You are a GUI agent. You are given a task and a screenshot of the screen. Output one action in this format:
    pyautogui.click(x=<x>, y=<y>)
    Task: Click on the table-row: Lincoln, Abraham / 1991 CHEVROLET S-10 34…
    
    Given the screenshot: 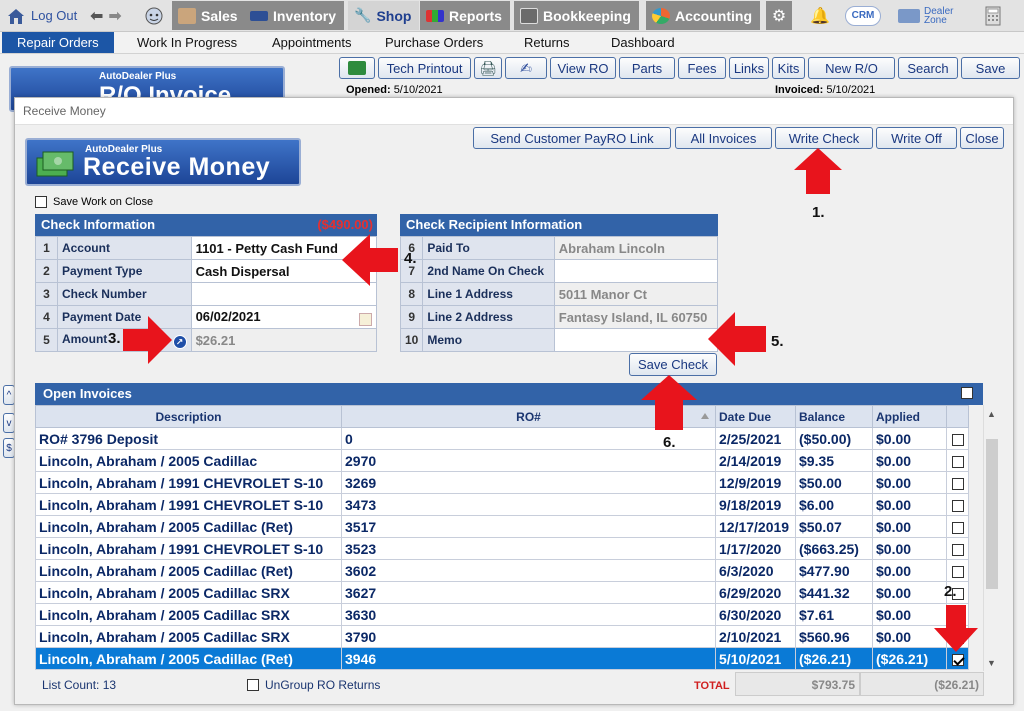 What is the action you would take?
    pyautogui.click(x=502, y=504)
    